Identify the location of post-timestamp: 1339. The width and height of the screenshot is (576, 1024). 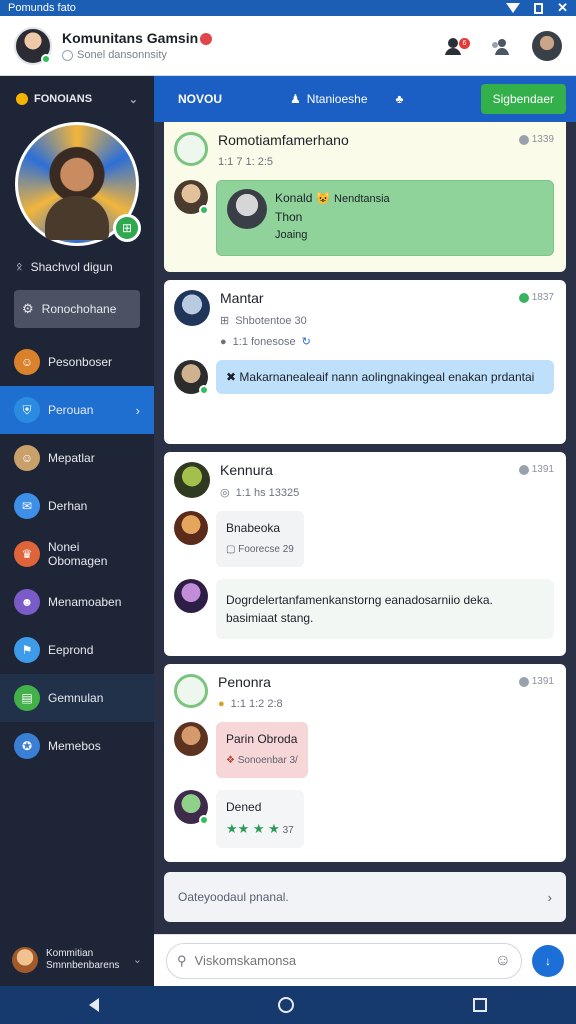
(536, 139).